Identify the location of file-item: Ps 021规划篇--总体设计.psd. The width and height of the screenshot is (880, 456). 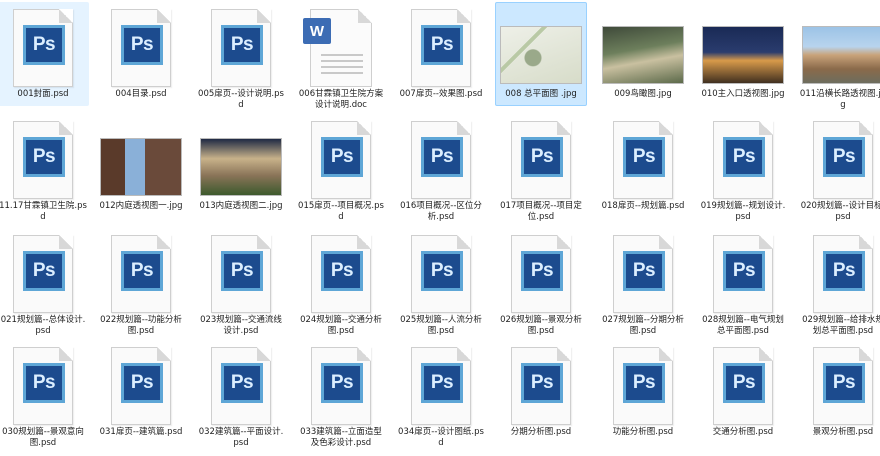
(44, 282).